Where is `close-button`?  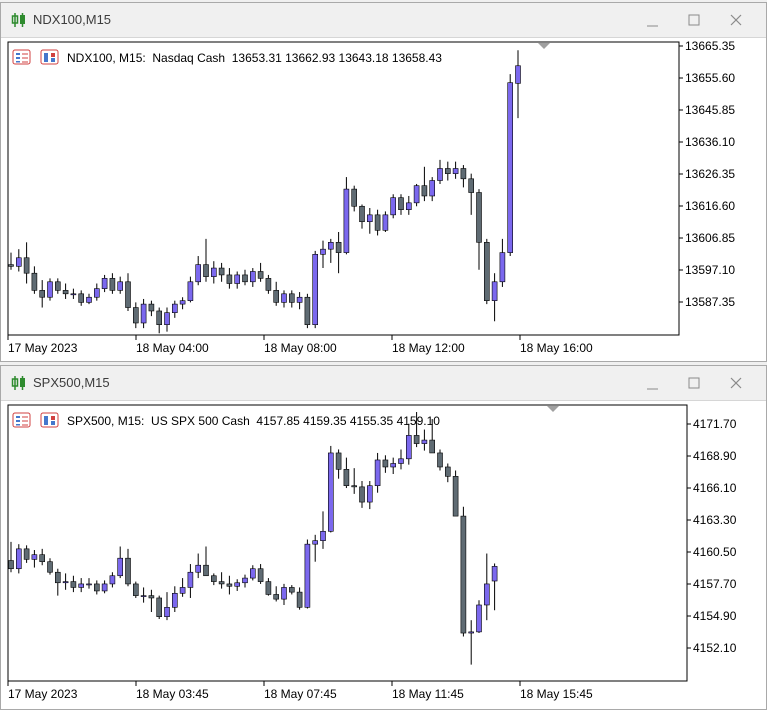
close-button is located at coordinates (736, 383).